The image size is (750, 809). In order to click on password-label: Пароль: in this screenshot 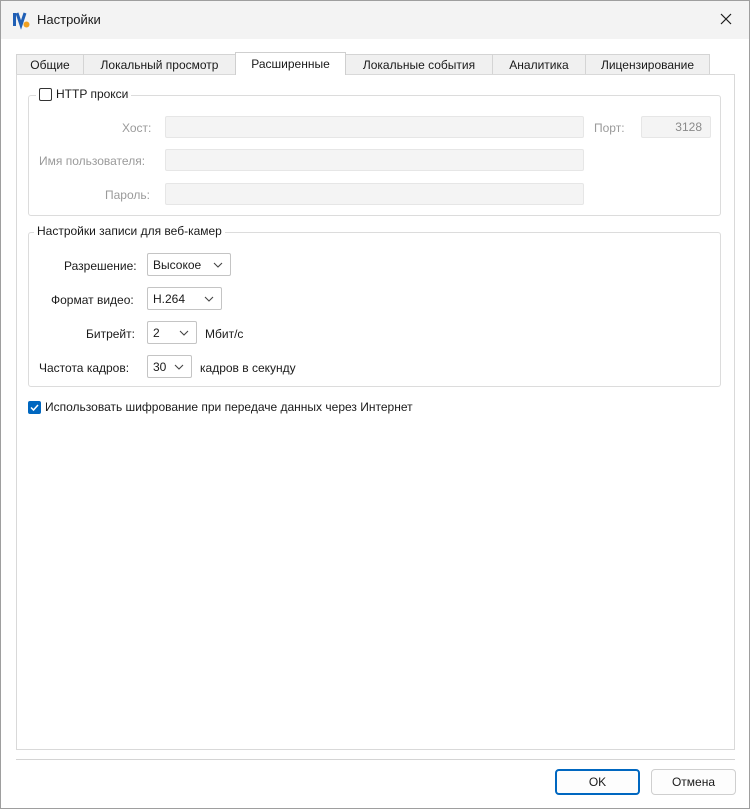, I will do `click(127, 195)`.